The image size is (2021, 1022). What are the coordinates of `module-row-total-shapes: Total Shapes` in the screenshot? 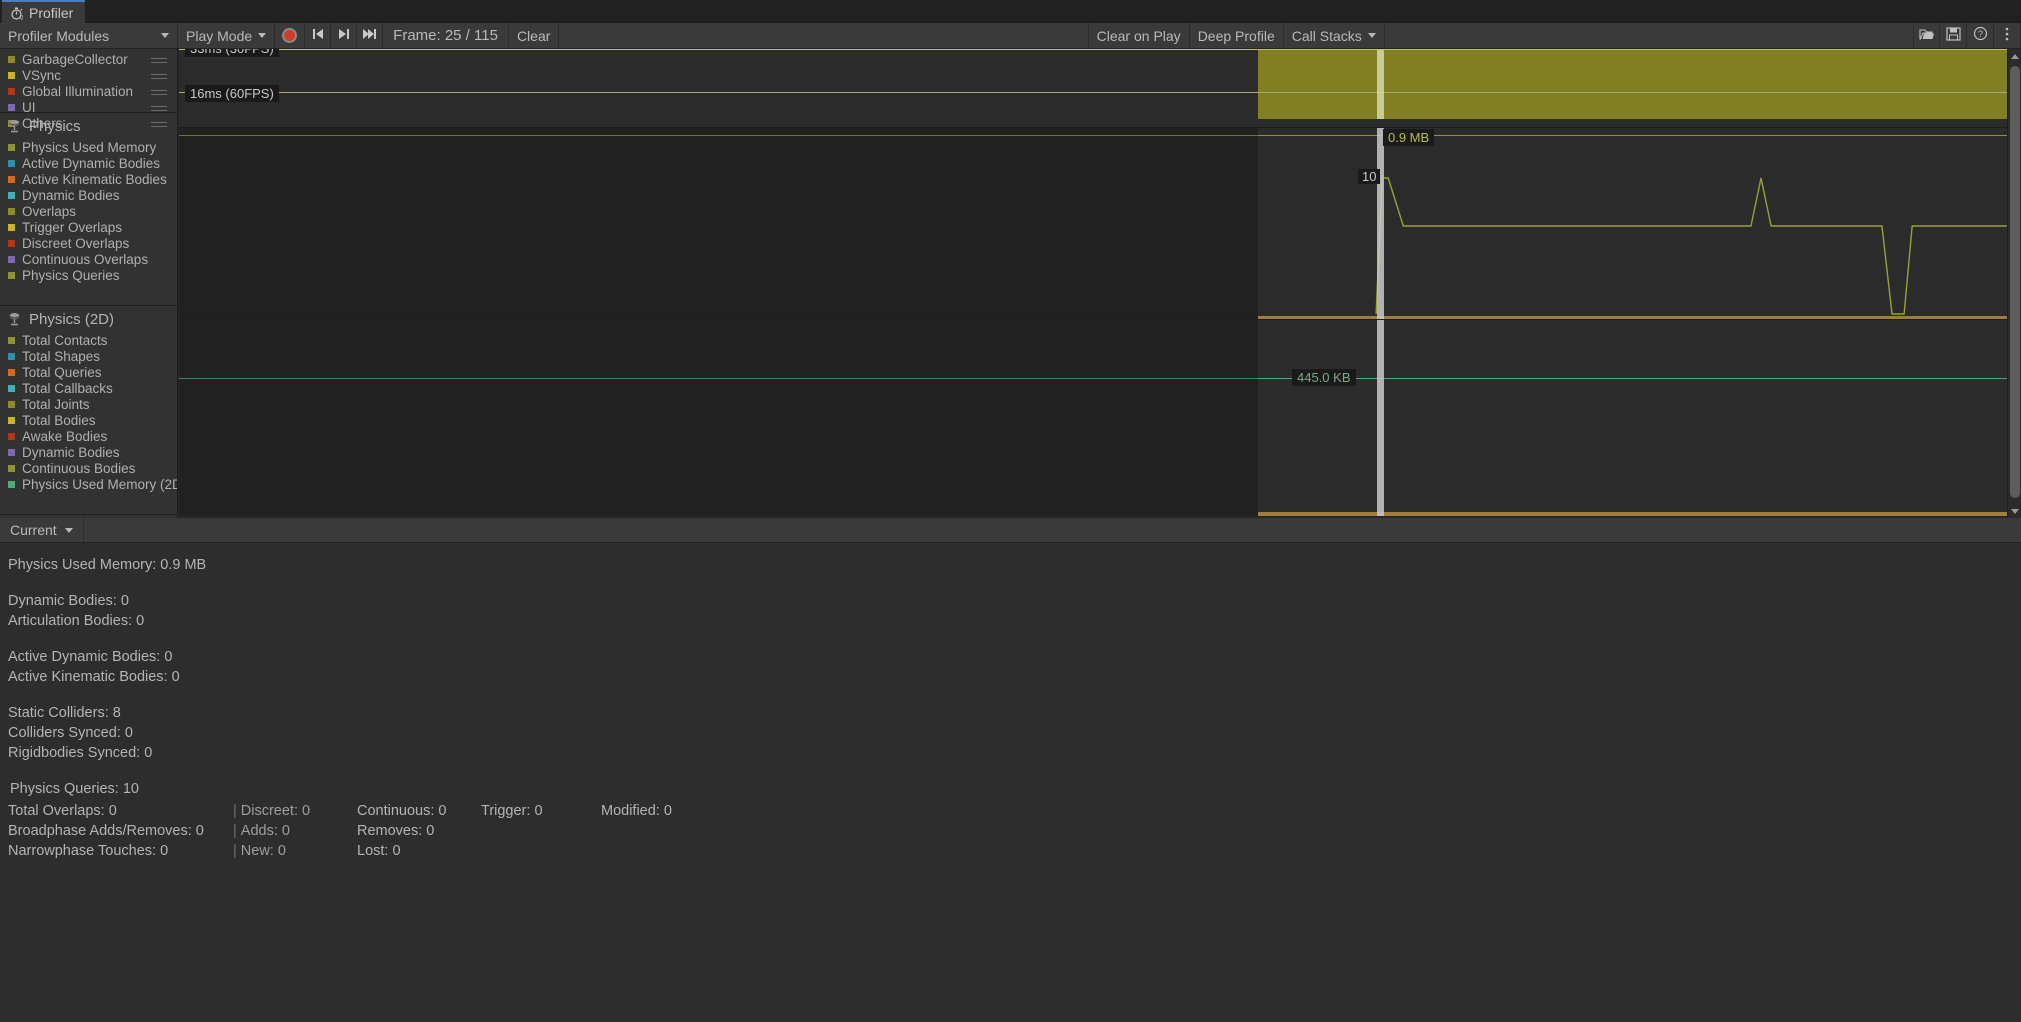 It's located at (88, 356).